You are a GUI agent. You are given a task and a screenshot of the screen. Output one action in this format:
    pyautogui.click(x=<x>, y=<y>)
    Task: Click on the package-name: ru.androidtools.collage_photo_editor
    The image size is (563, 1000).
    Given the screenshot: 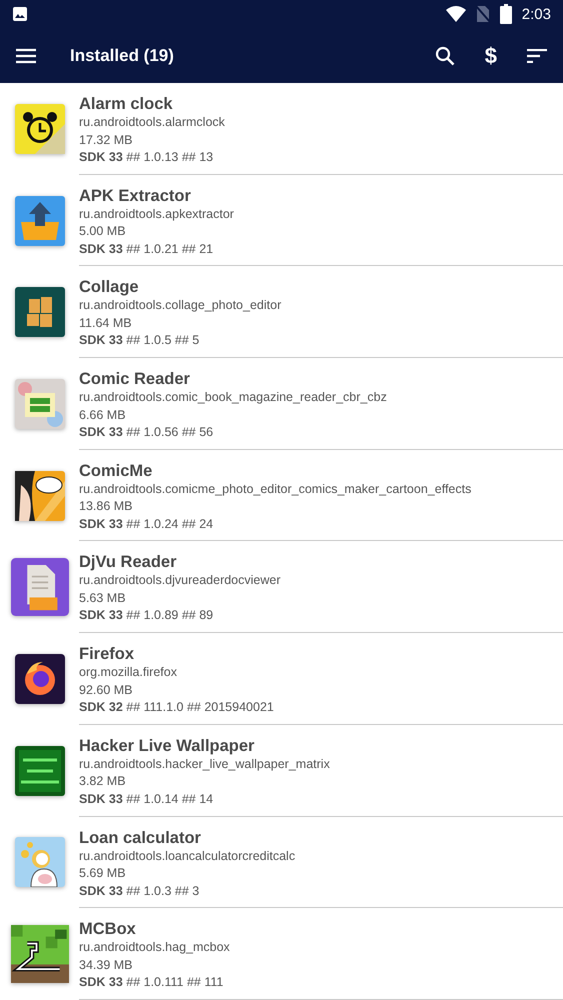 What is the action you would take?
    pyautogui.click(x=180, y=305)
    